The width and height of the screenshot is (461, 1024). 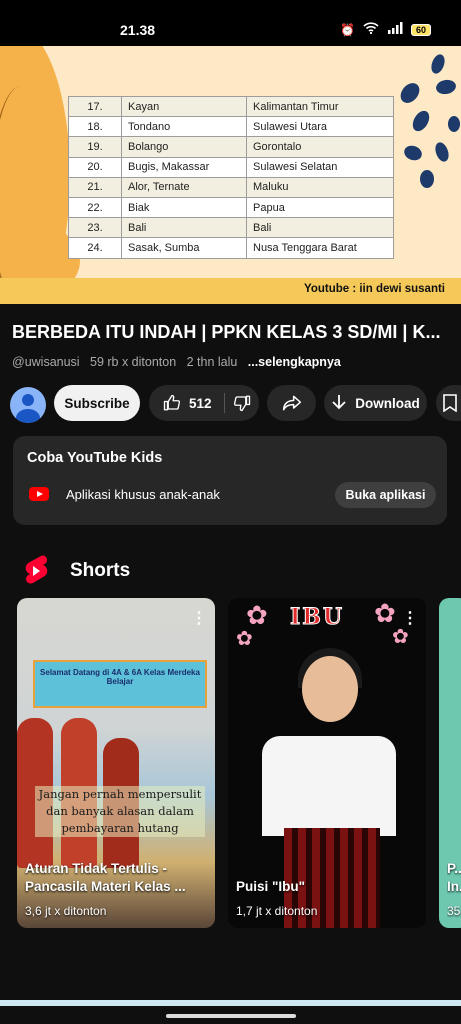 What do you see at coordinates (395, 29) in the screenshot?
I see `signal-icon` at bounding box center [395, 29].